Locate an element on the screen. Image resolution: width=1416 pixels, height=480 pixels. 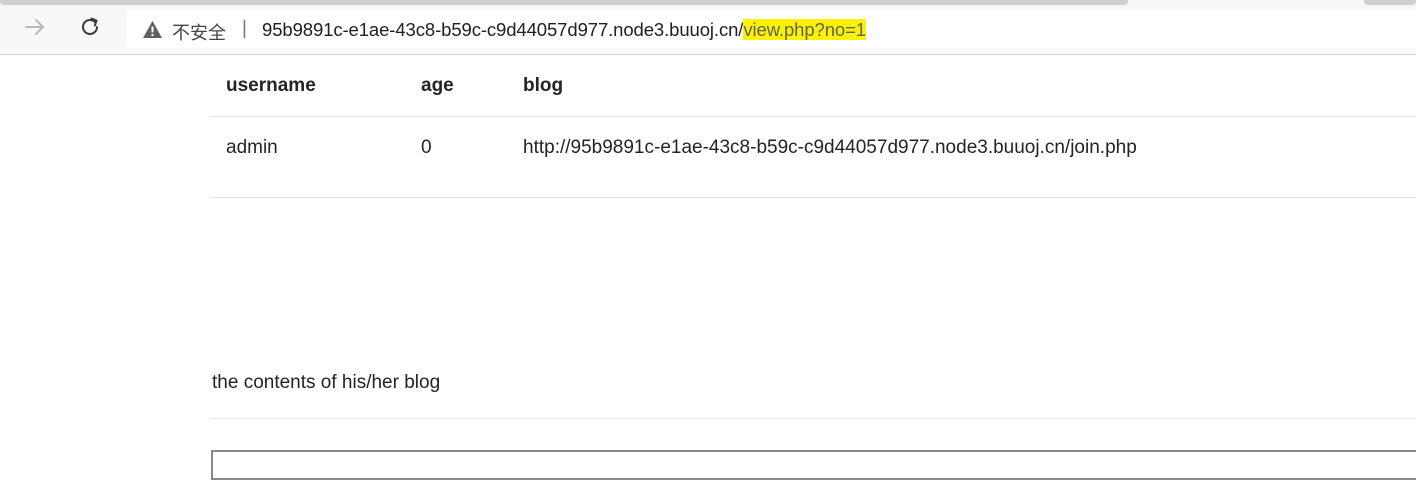
blog-iframe is located at coordinates (813, 465).